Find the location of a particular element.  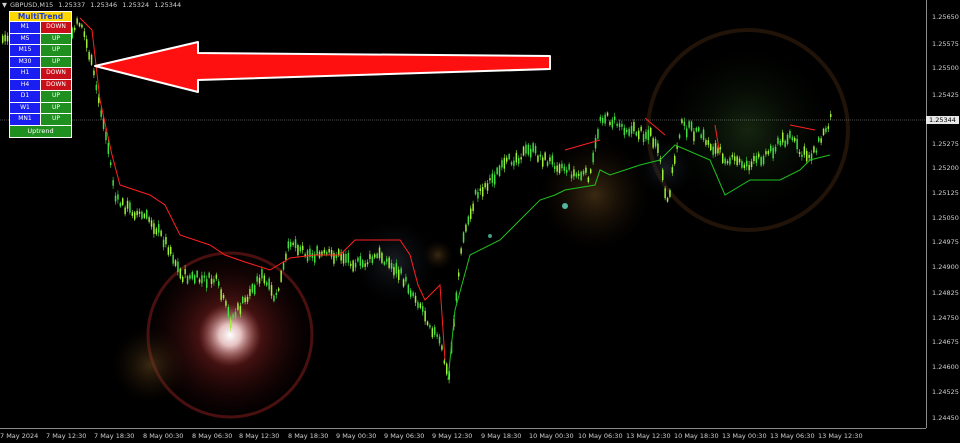

time-tick-label: 7 May 18:30 is located at coordinates (114, 436).